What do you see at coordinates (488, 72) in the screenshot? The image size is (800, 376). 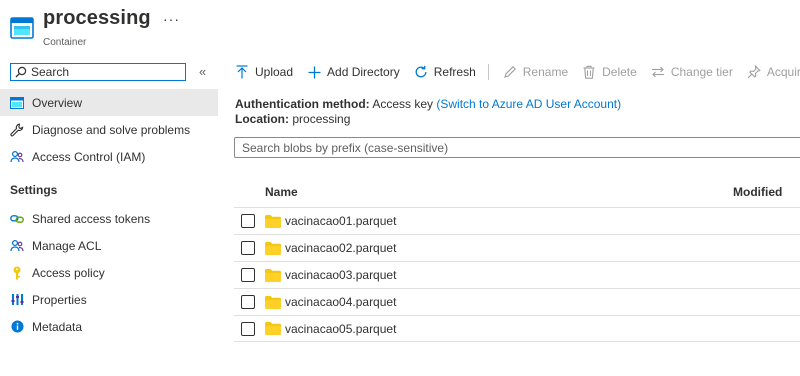 I see `toolbar-divider` at bounding box center [488, 72].